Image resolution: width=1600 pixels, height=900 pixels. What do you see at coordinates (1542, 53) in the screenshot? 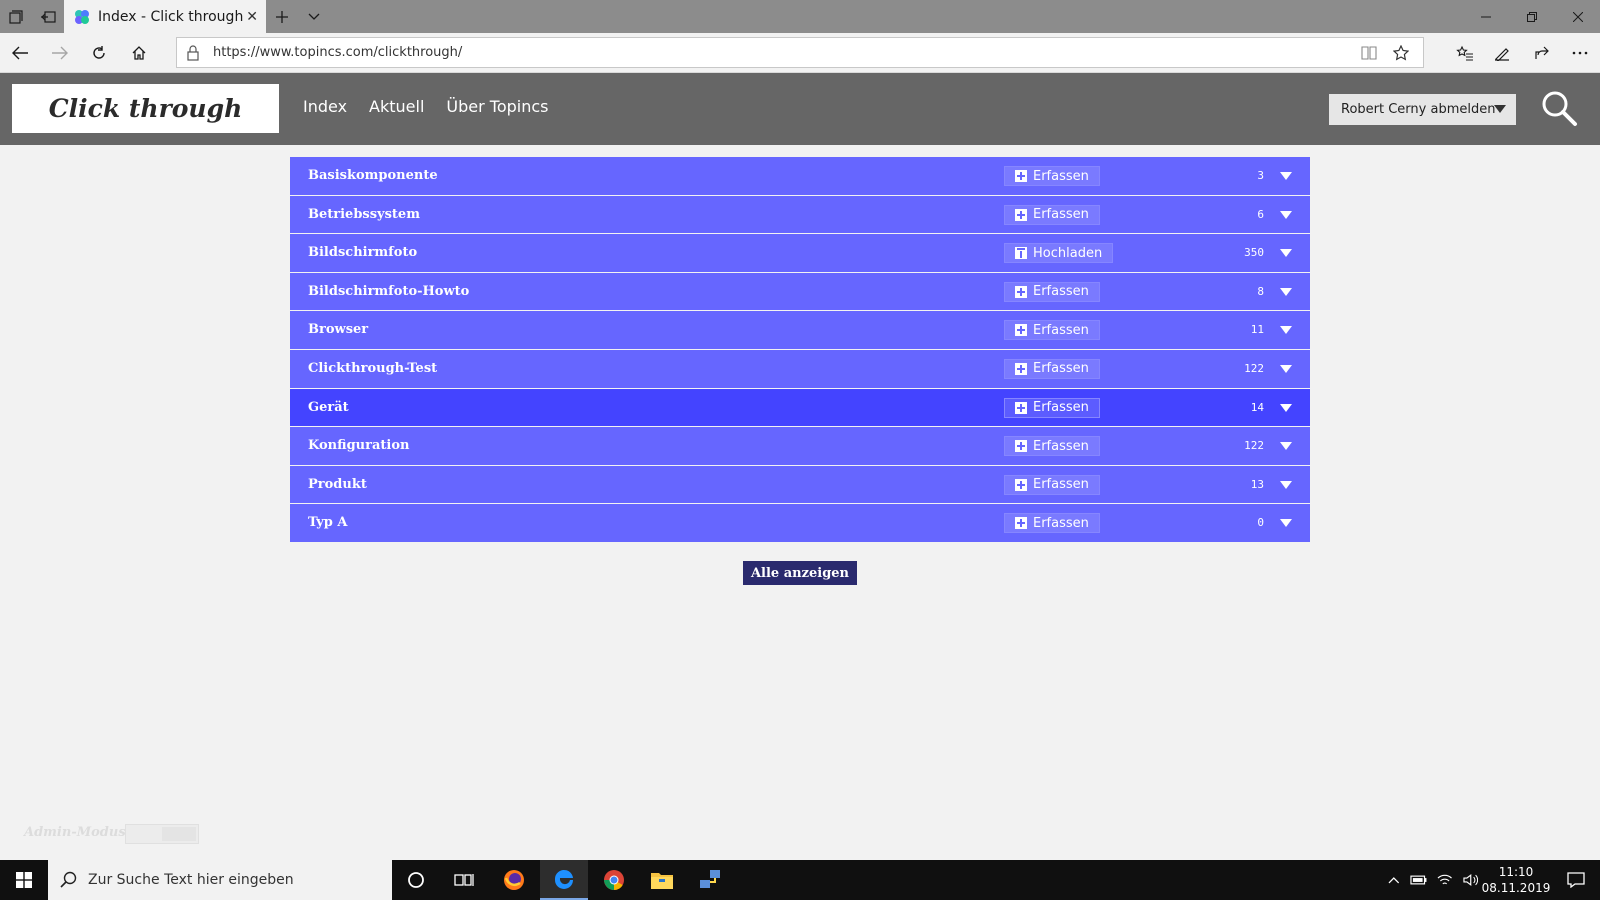
I see `share-icon` at bounding box center [1542, 53].